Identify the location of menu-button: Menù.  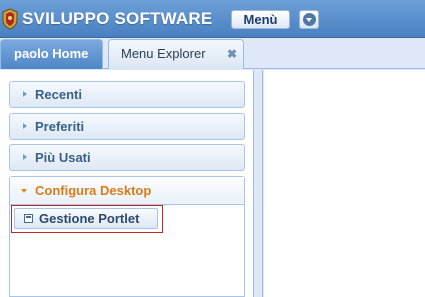
(260, 19).